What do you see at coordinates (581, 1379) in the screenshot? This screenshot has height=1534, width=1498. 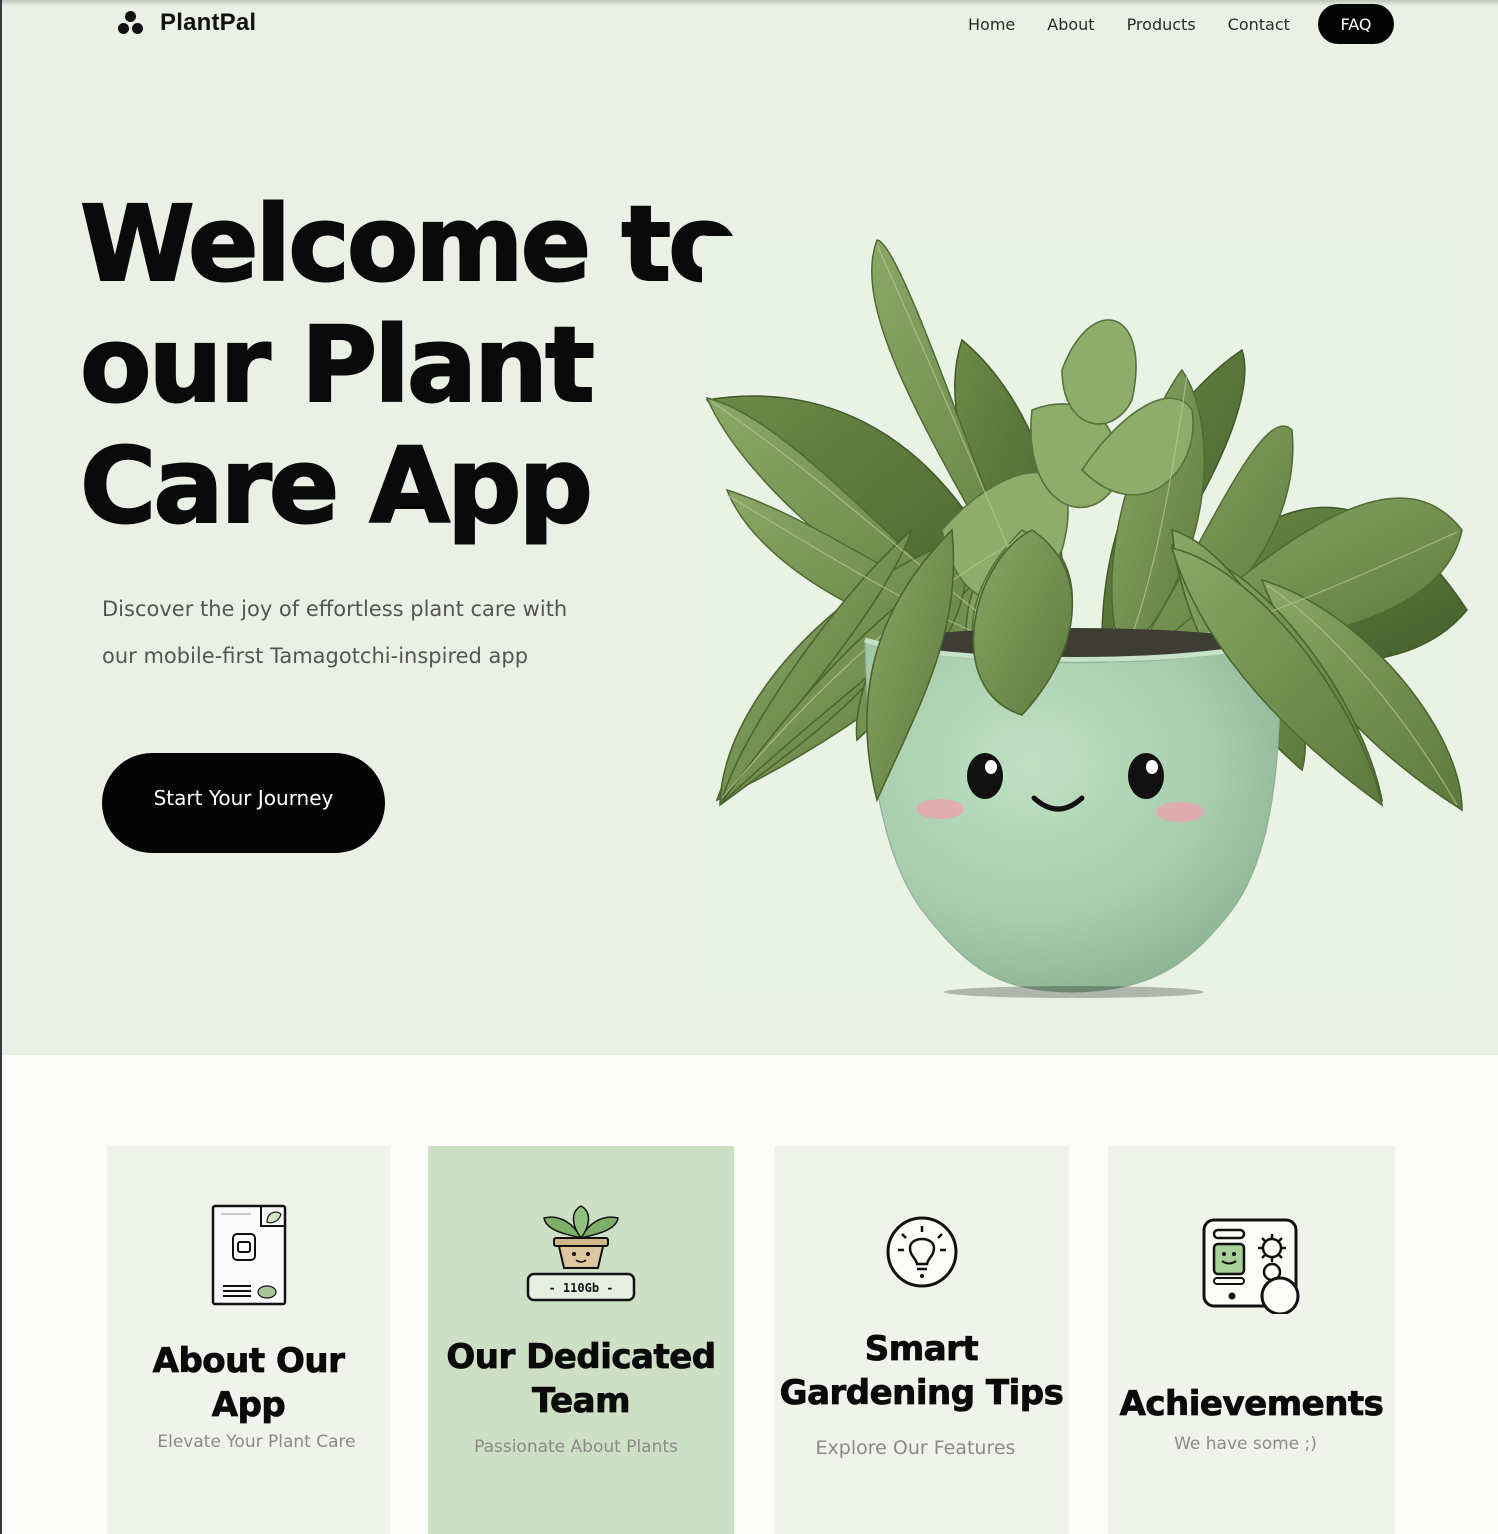 I see `card-title-team: Our Dedicated Team` at bounding box center [581, 1379].